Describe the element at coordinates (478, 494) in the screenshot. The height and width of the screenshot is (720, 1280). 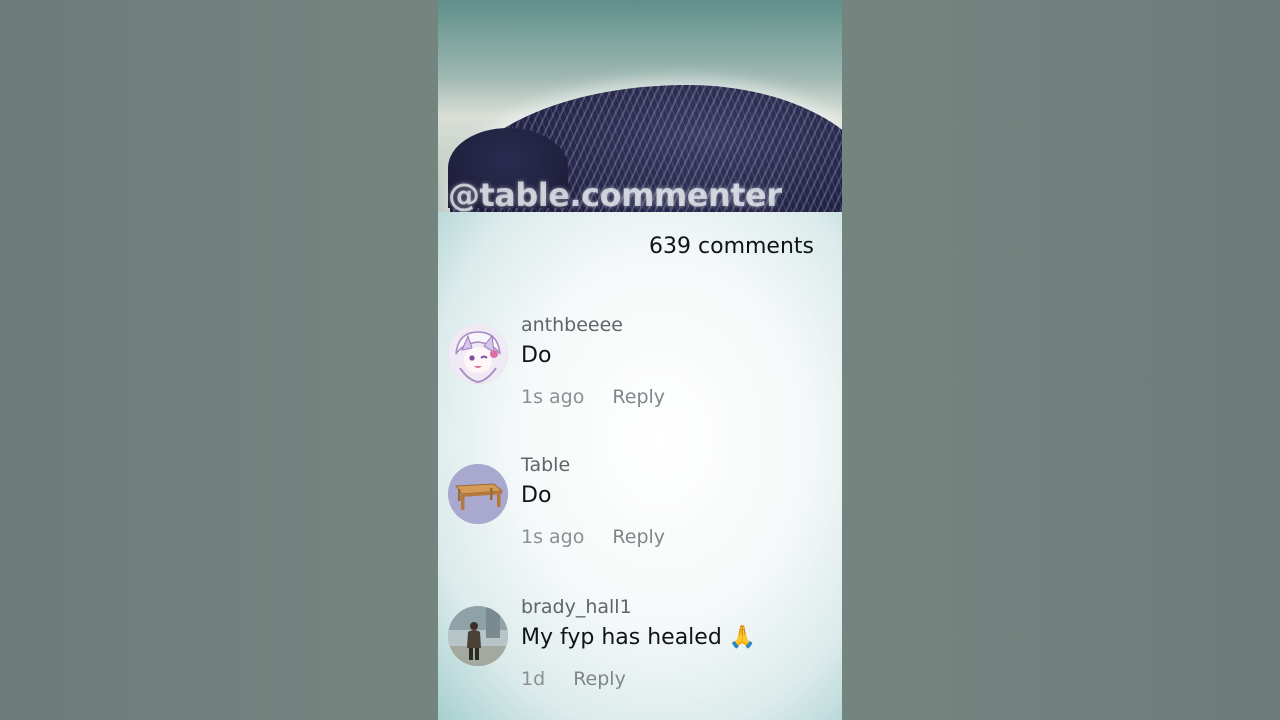
I see `wooden-table-avatar-icon` at that location.